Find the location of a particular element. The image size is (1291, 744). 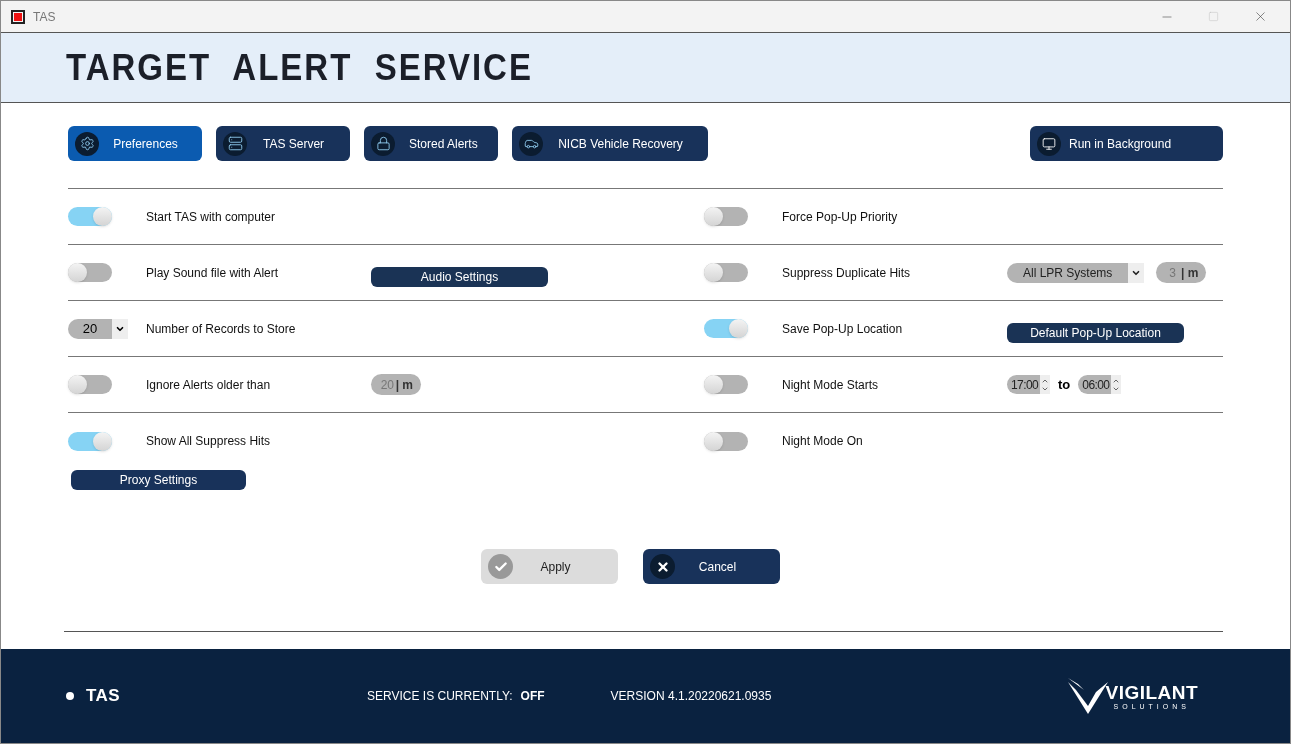

setting-label: Ignore Alerts older than is located at coordinates (209, 385).